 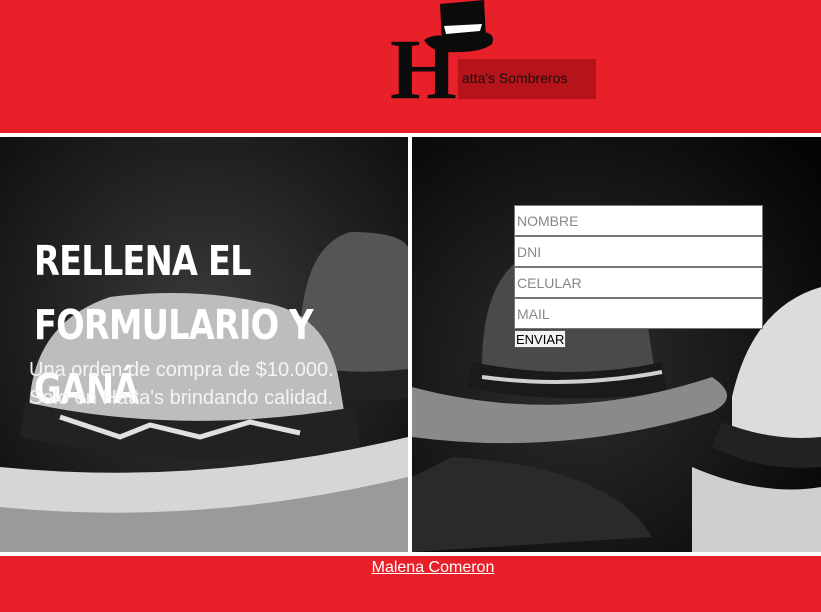 I want to click on submit-button: ENVIAR, so click(x=540, y=339).